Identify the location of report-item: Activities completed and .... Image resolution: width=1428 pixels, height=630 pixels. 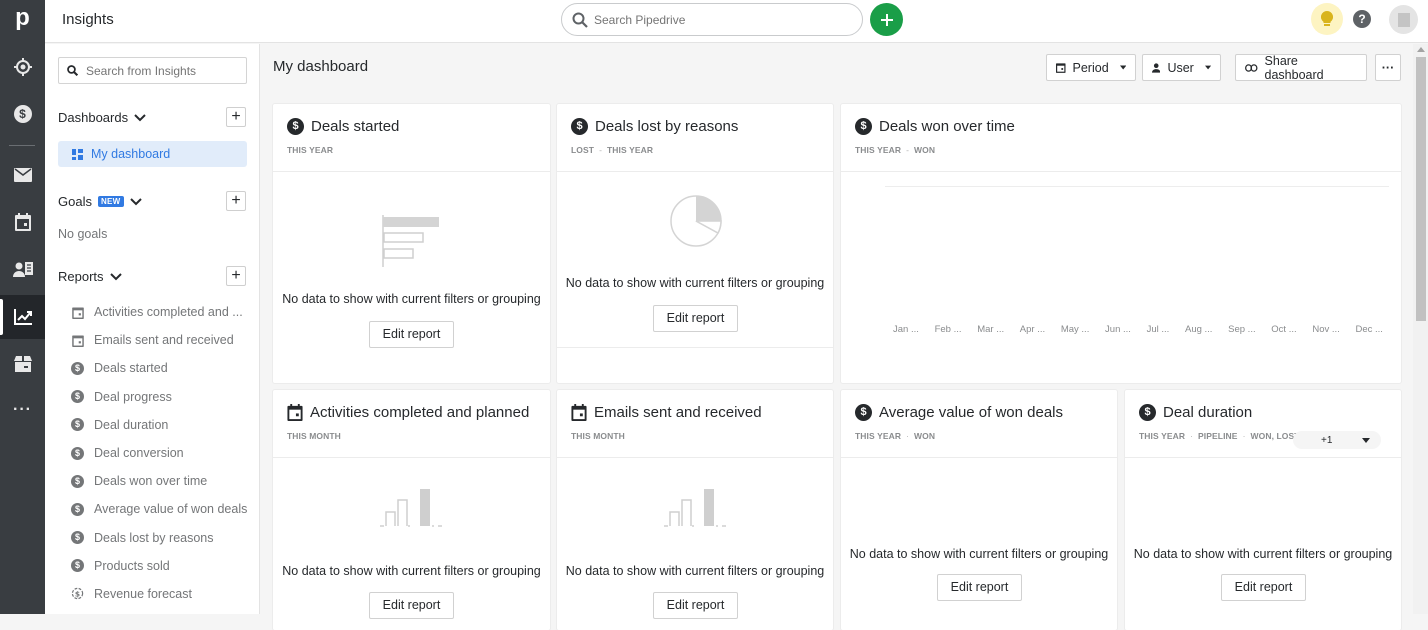
(161, 312).